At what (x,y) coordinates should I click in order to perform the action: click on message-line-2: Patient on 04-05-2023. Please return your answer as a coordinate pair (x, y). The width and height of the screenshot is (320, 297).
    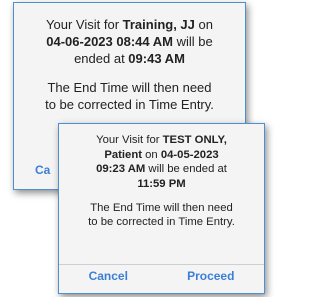
    Looking at the image, I should click on (161, 155).